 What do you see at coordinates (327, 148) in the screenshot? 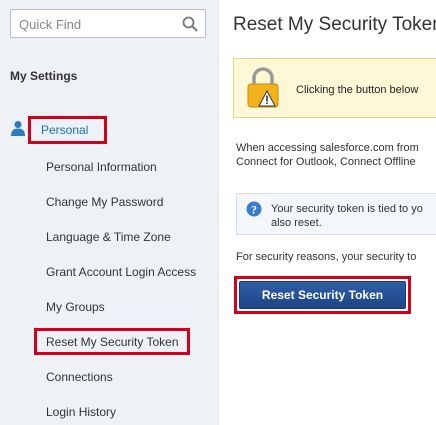
I see `description-line: When accessing salesforce.com from` at bounding box center [327, 148].